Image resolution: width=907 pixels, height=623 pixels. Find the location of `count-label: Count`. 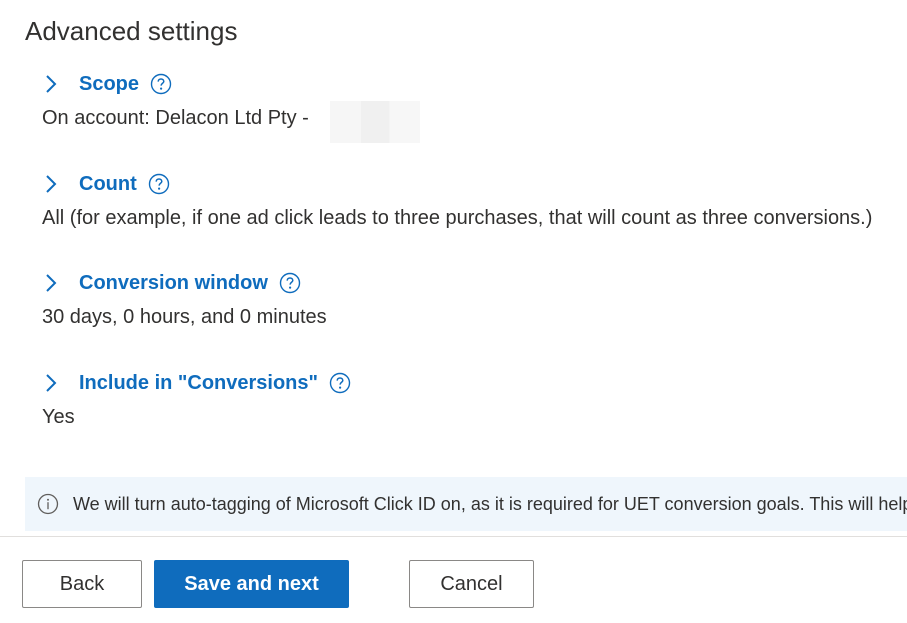

count-label: Count is located at coordinates (108, 183).